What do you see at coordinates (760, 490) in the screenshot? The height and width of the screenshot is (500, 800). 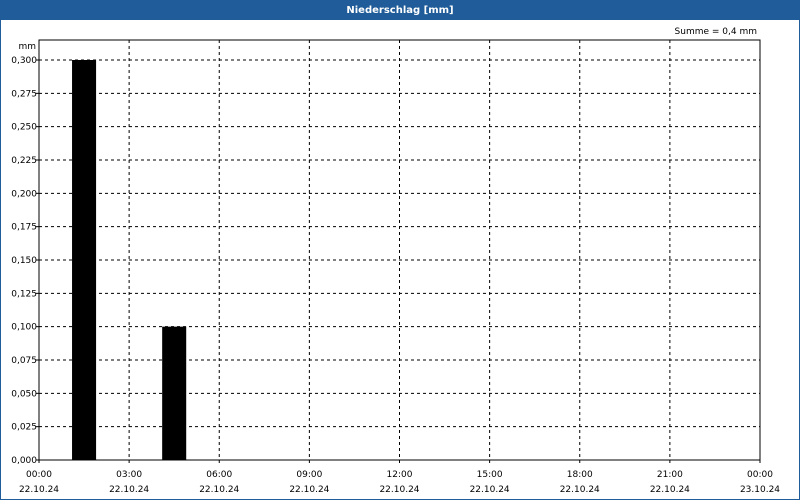 I see `x-tick-date: 23.10.24` at bounding box center [760, 490].